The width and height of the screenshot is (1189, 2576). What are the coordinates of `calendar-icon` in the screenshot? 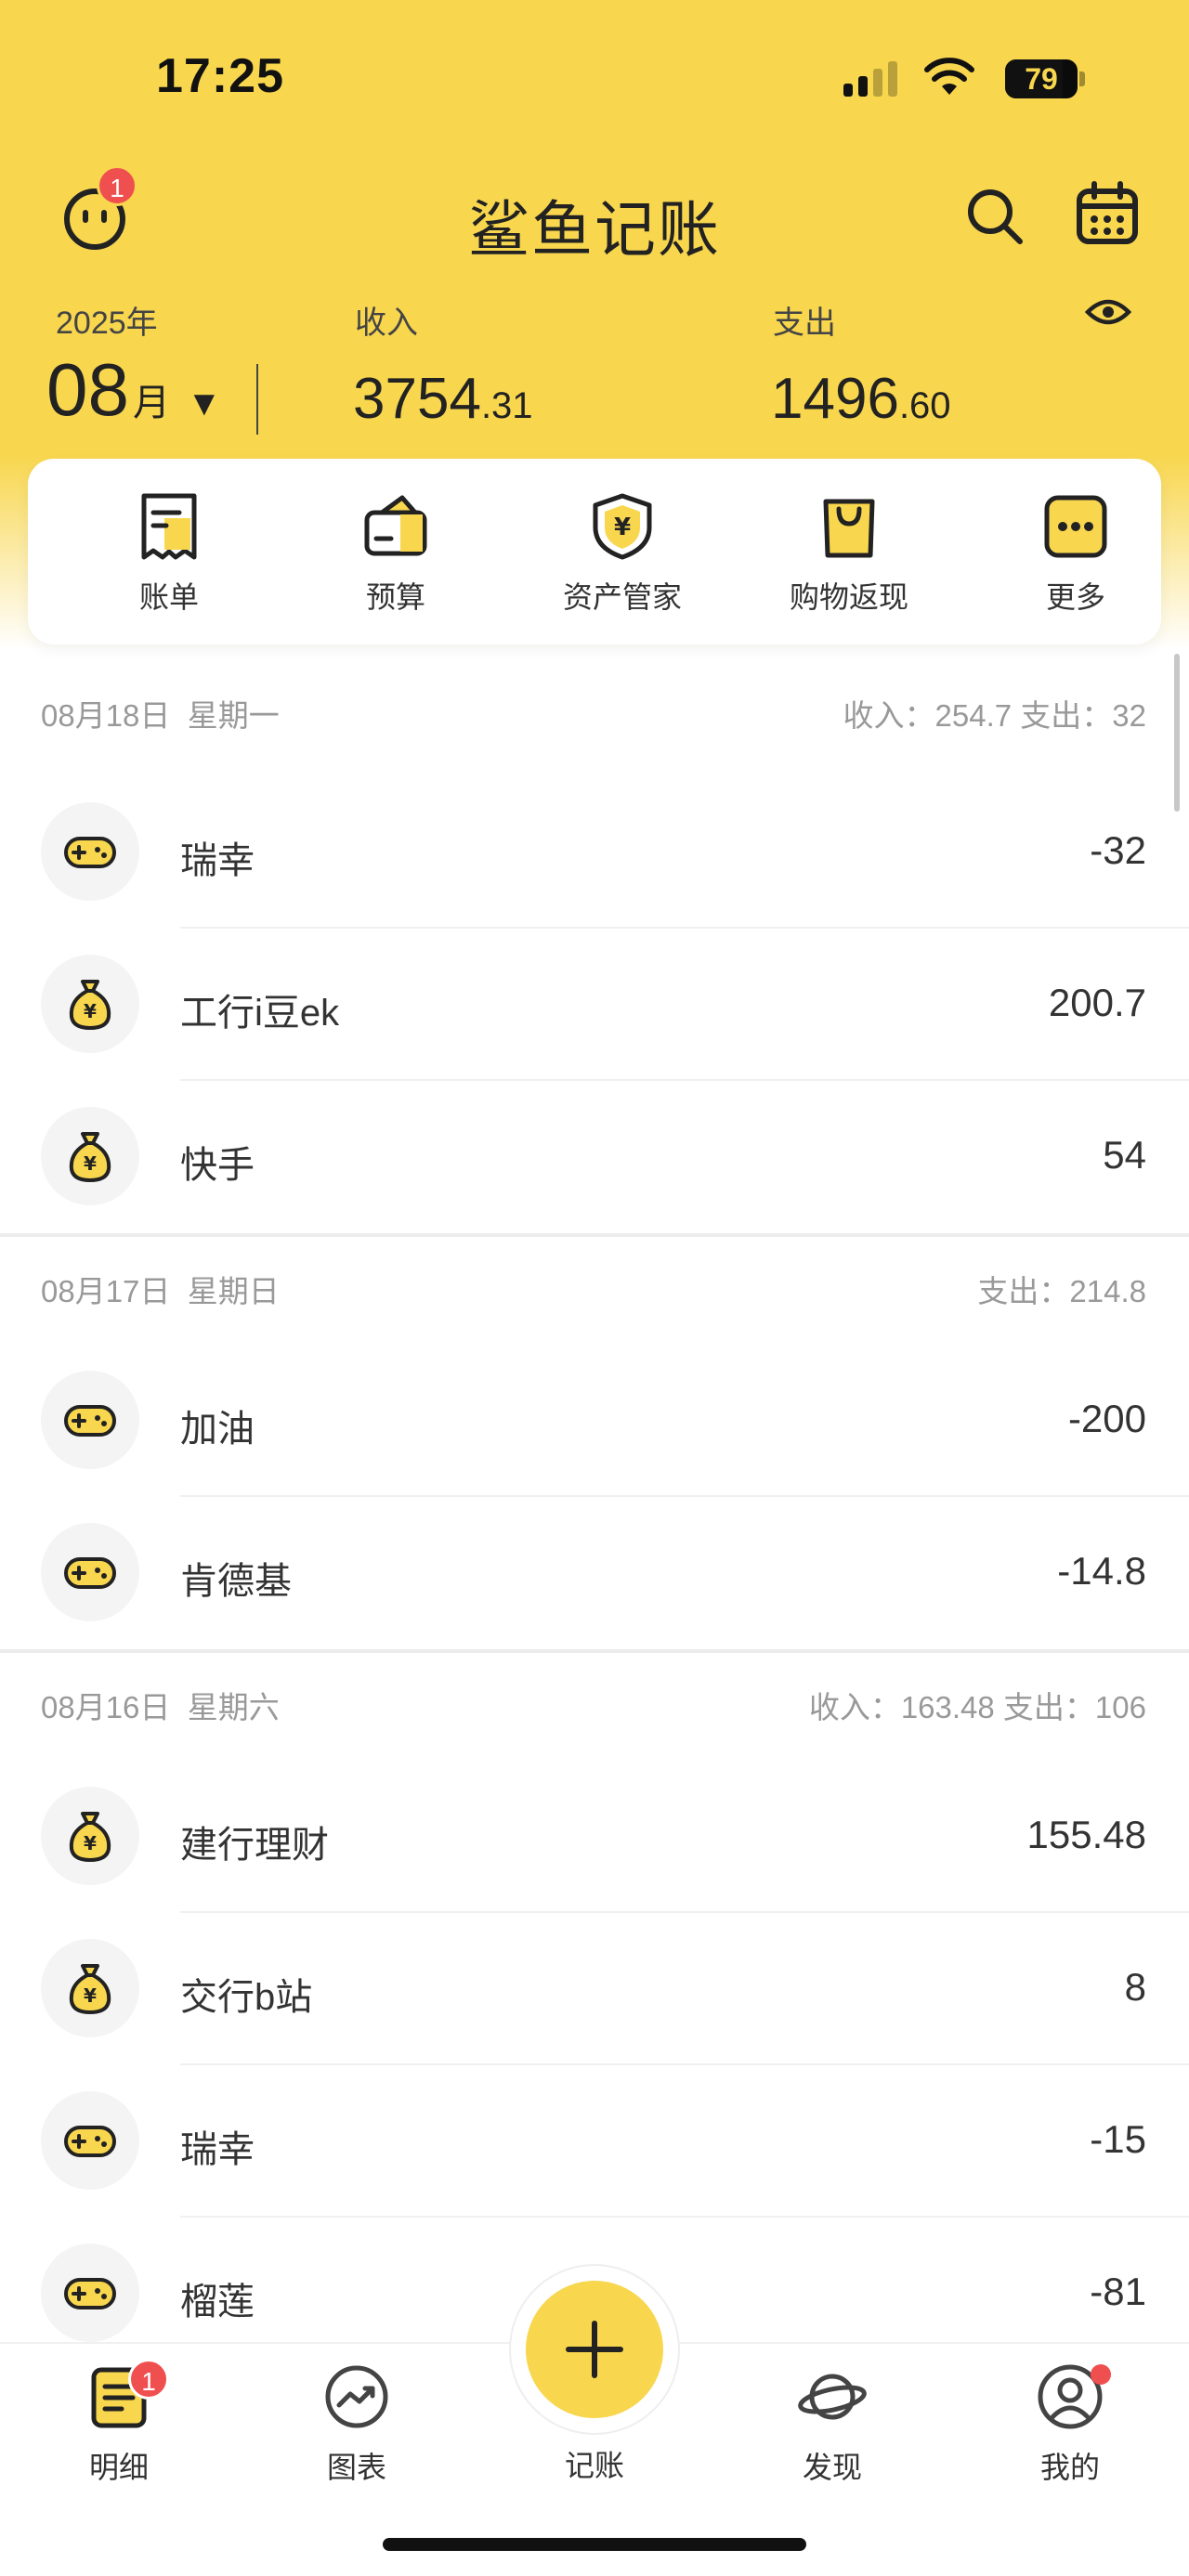 It's located at (1108, 213).